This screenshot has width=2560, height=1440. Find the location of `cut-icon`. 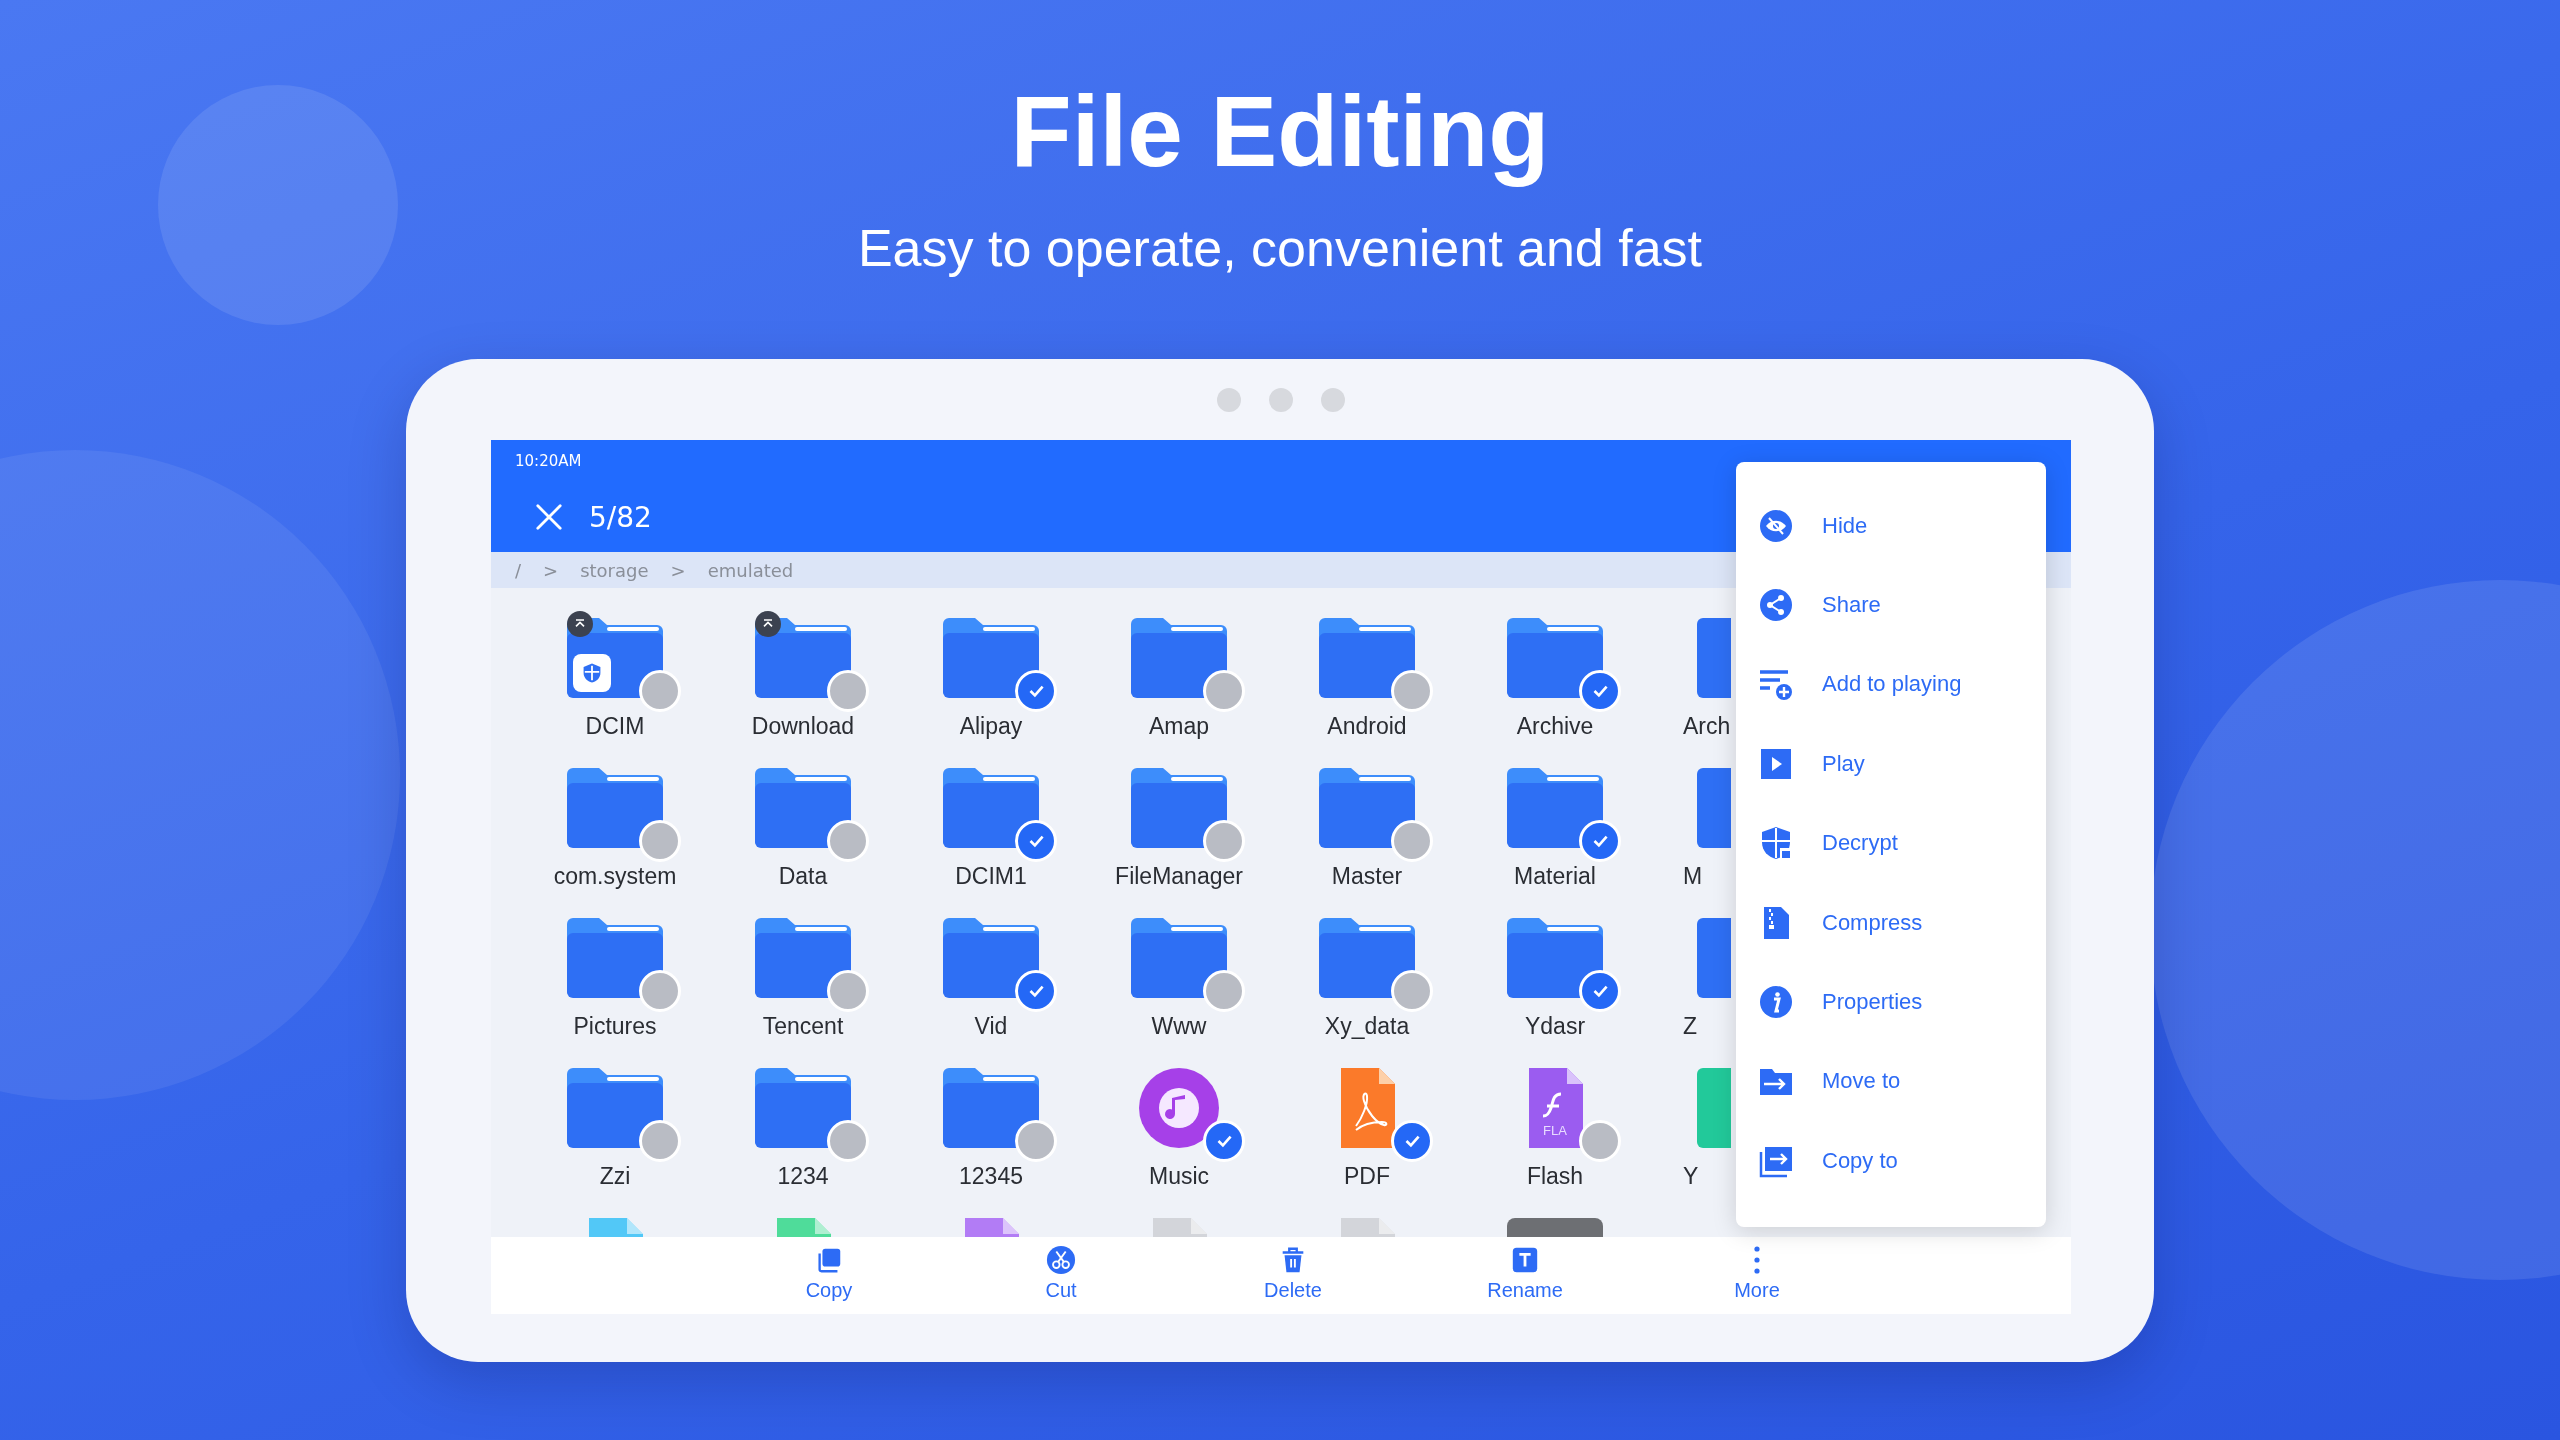

cut-icon is located at coordinates (1061, 1260).